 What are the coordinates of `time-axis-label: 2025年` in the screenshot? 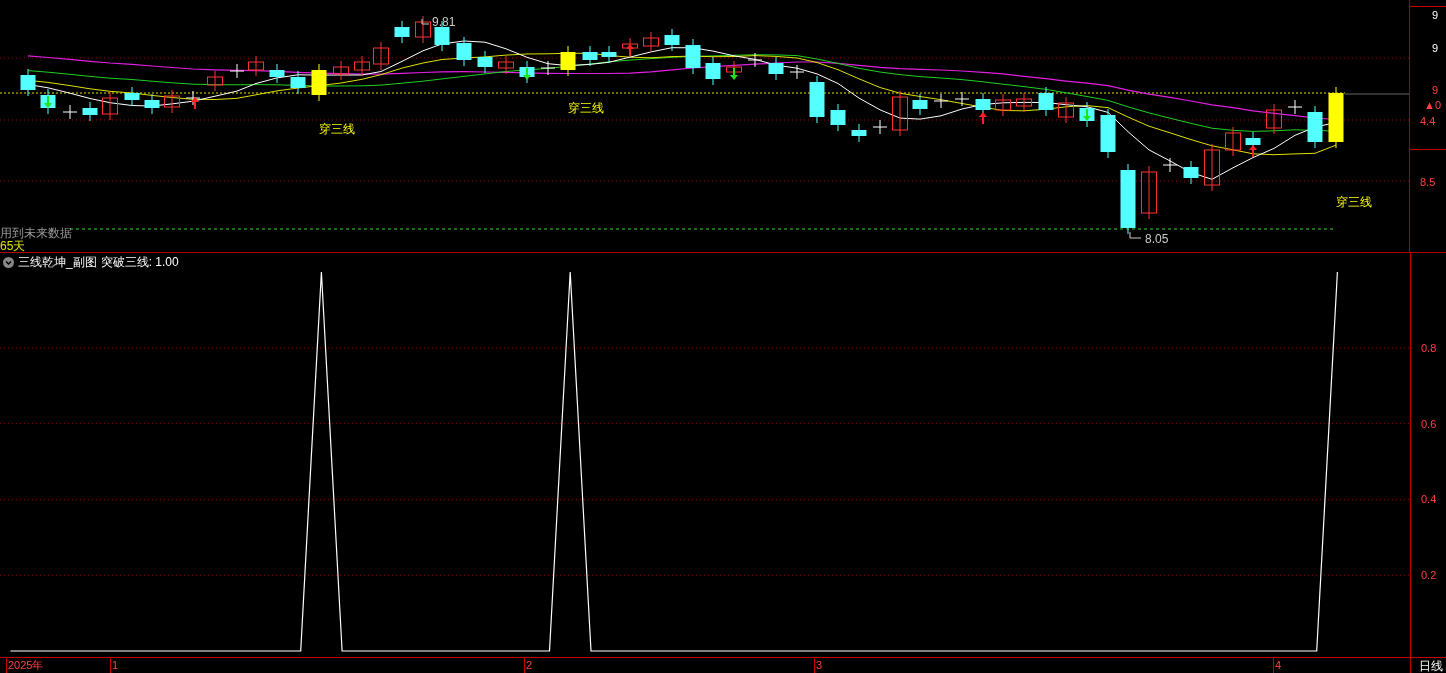 It's located at (25, 665).